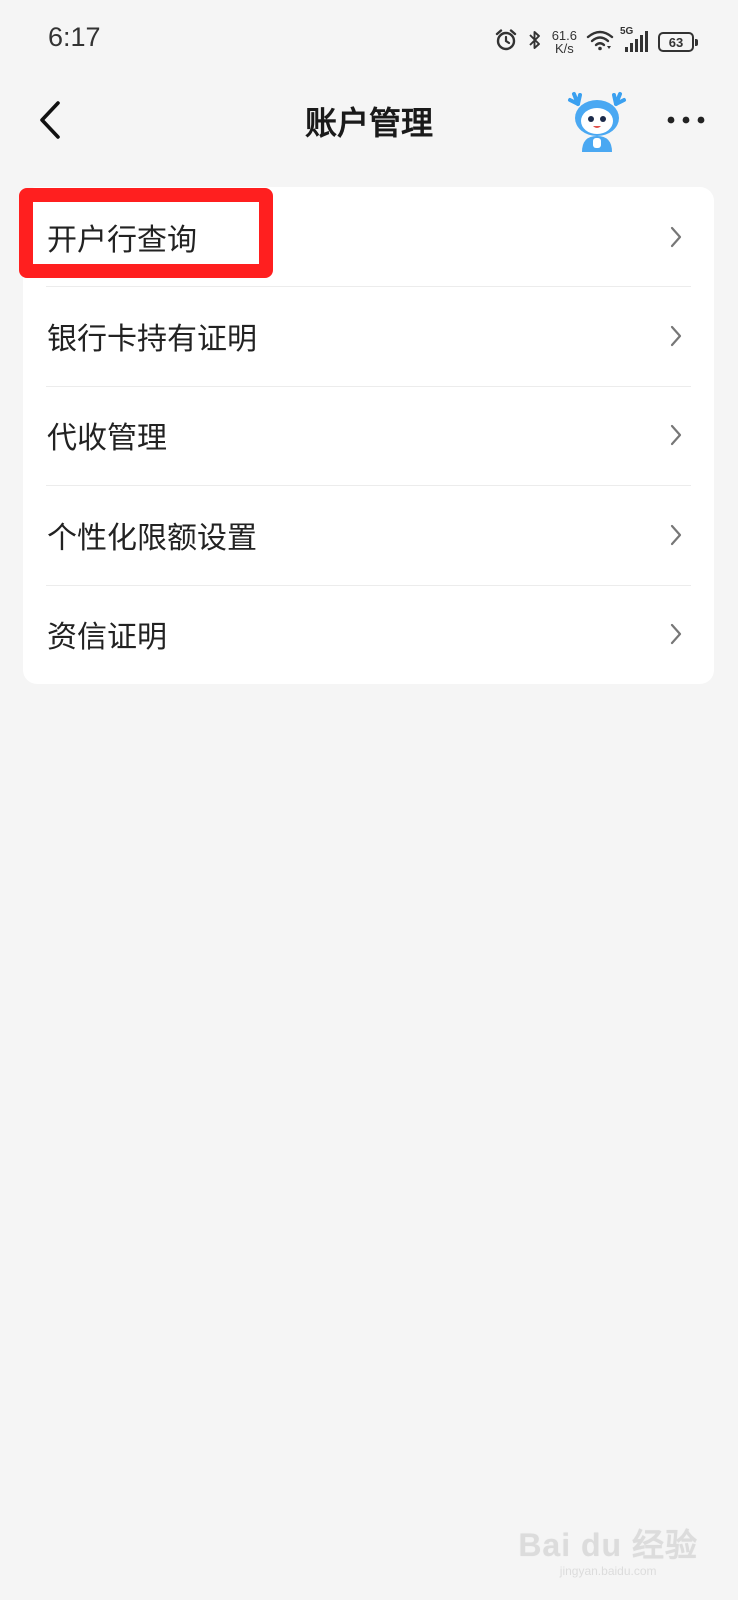 The height and width of the screenshot is (1600, 738). Describe the element at coordinates (634, 40) in the screenshot. I see `signal-icon: 5G` at that location.